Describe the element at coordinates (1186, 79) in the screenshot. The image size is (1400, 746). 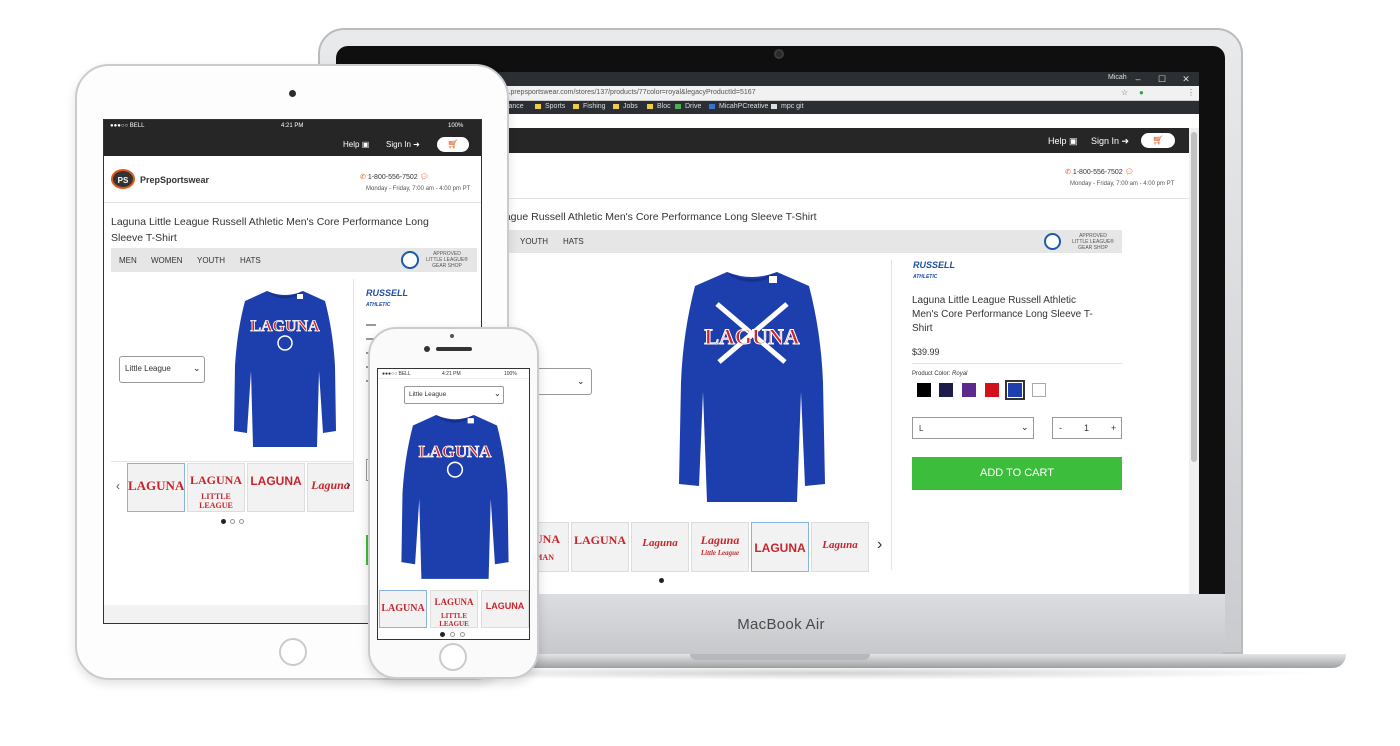
I see `close-button: ✕` at that location.